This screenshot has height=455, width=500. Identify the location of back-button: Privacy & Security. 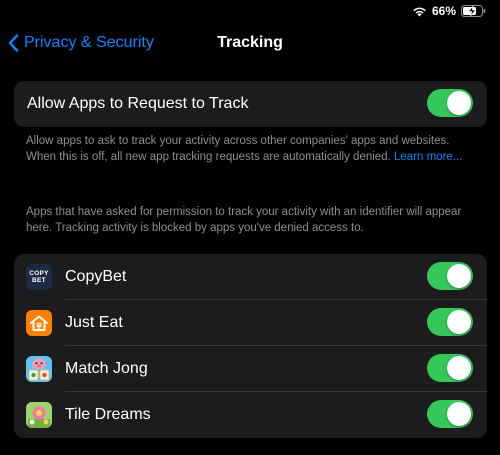
(81, 43).